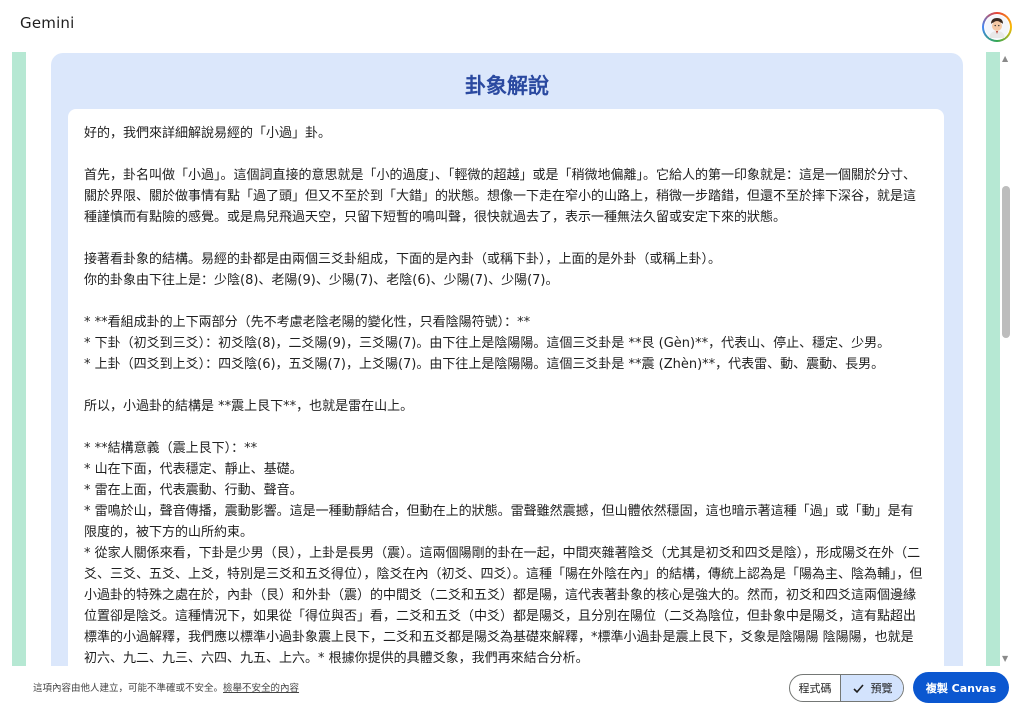 The image size is (1024, 709). I want to click on disclaimer-text: 這項內容由他人建立，可能不準確或不安全。, so click(128, 688).